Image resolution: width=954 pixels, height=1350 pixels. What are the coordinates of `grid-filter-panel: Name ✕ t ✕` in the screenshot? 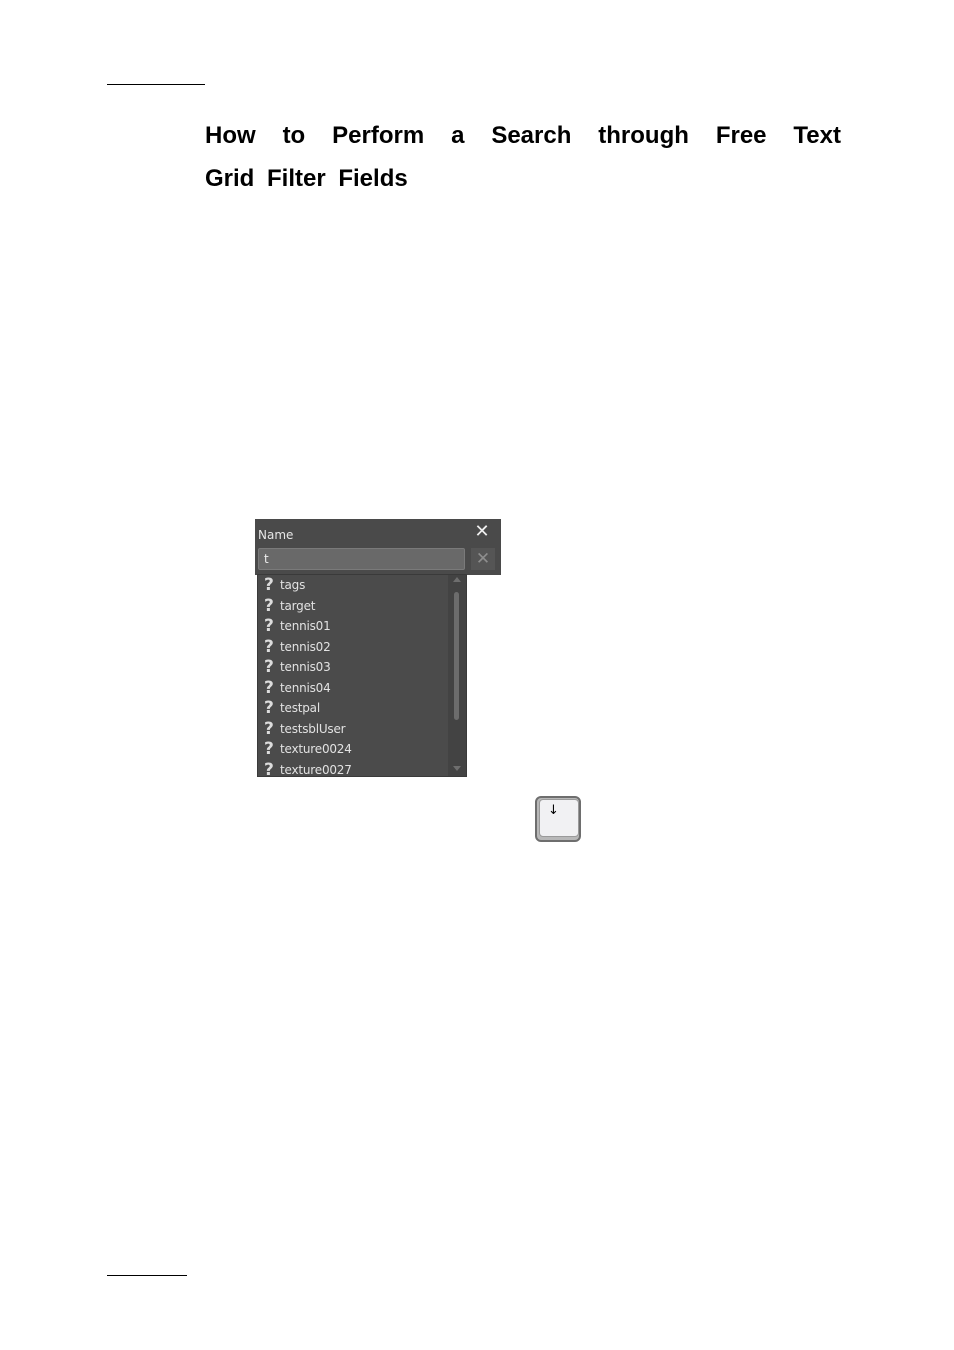 It's located at (378, 547).